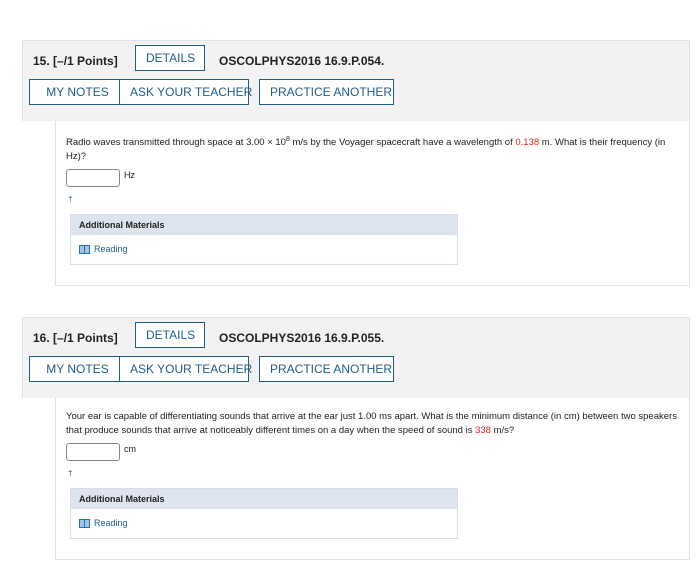 Image resolution: width=700 pixels, height=571 pixels. What do you see at coordinates (372, 178) in the screenshot?
I see `answer-row: Hz` at bounding box center [372, 178].